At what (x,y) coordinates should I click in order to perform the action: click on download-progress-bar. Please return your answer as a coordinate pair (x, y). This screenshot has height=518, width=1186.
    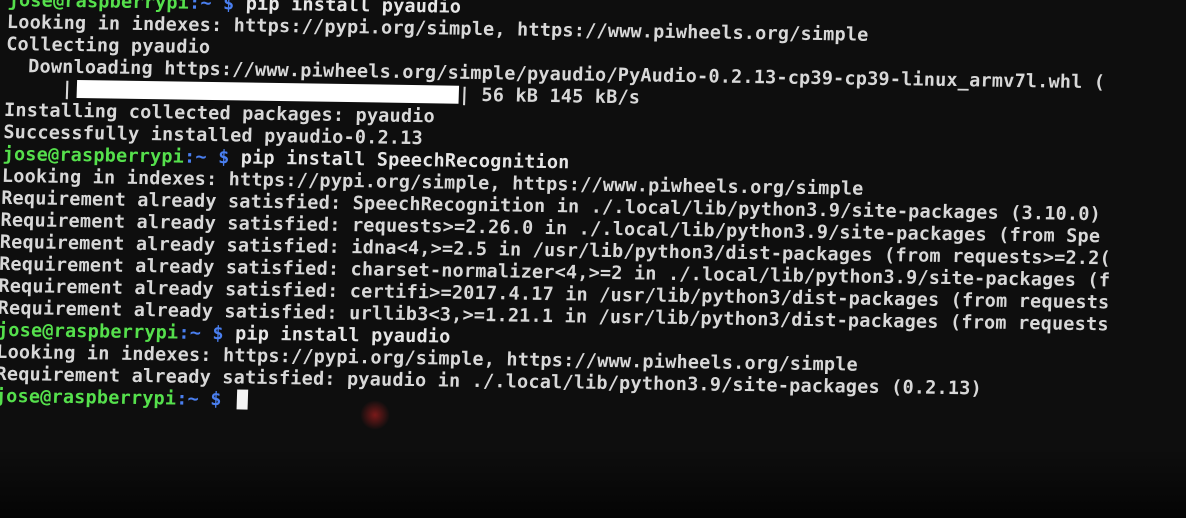
    Looking at the image, I should click on (268, 92).